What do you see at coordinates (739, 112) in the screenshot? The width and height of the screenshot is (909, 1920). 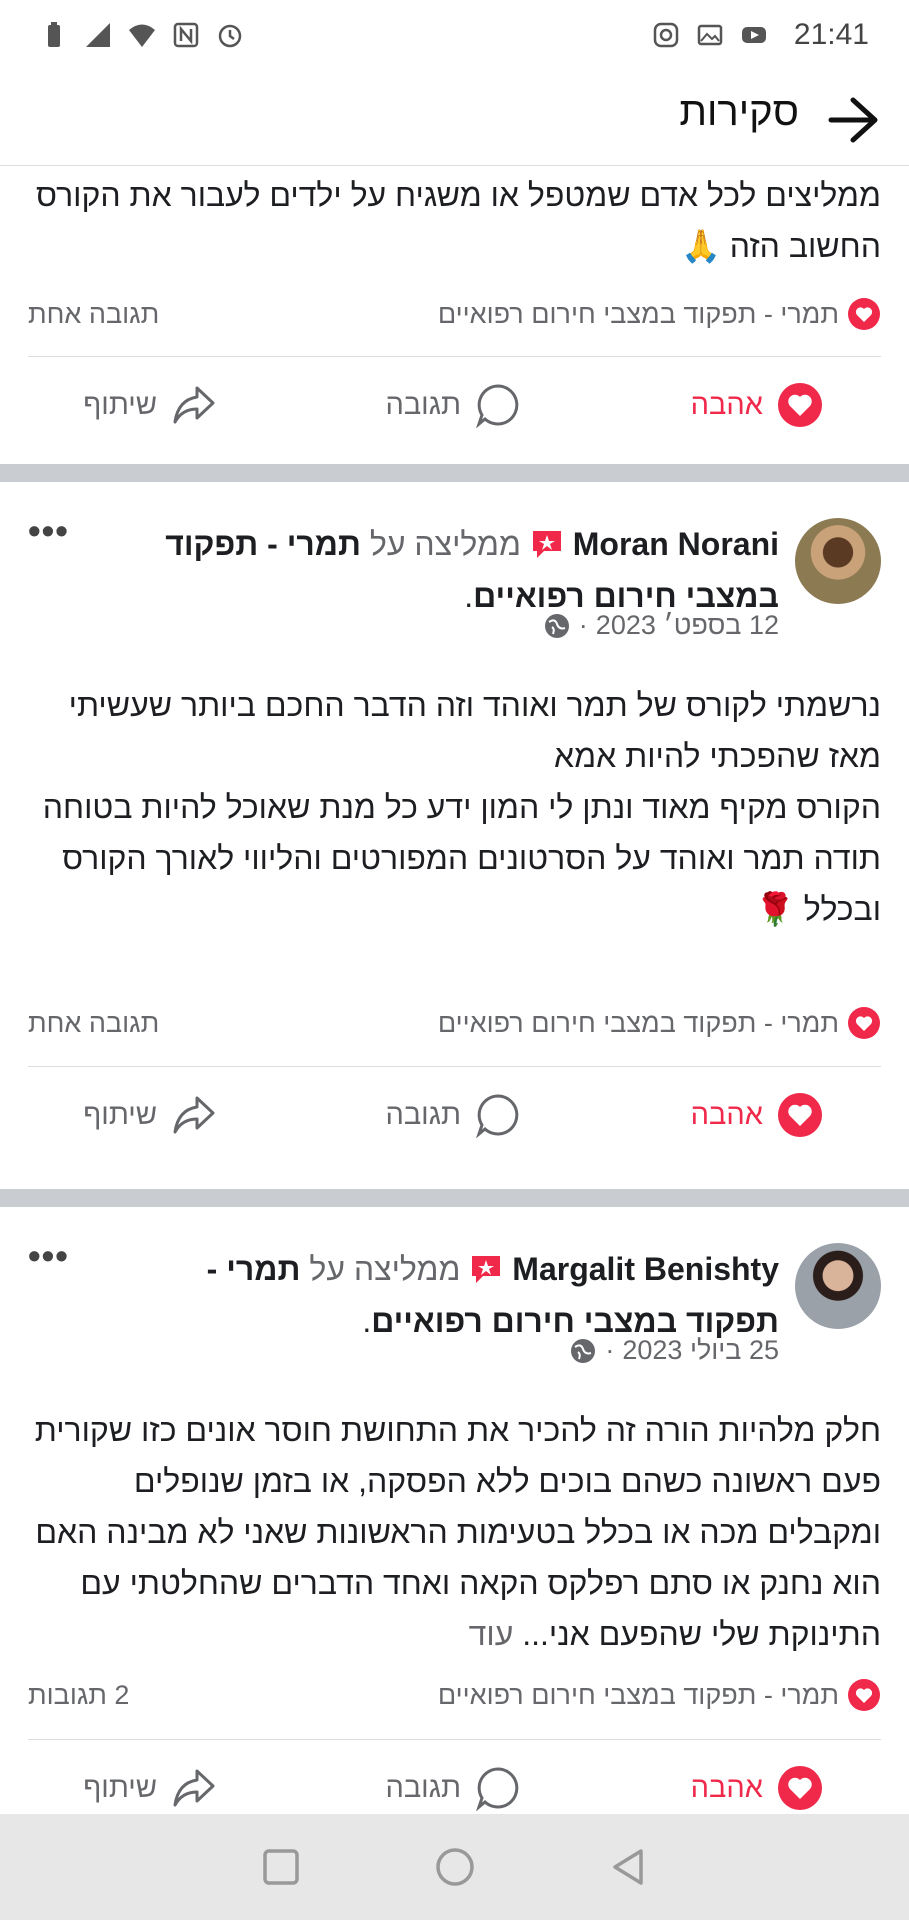 I see `page-title: סקירות` at bounding box center [739, 112].